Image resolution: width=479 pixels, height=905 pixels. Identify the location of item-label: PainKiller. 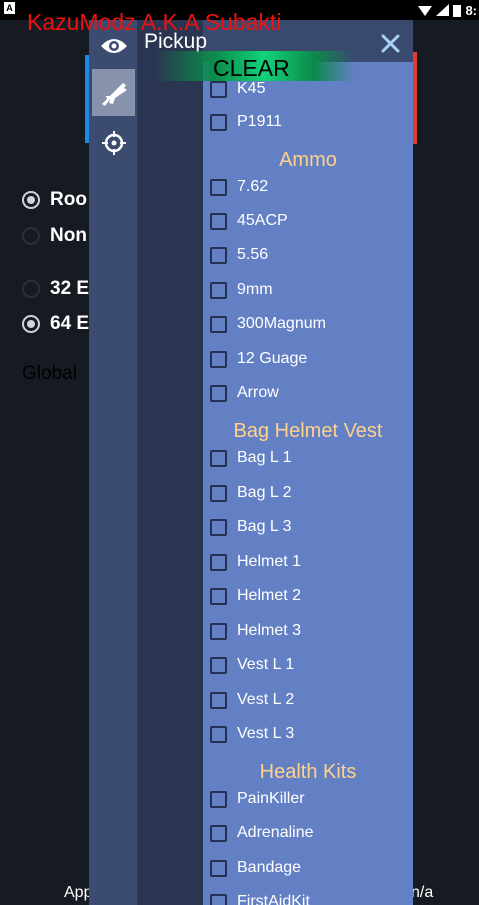
(271, 798).